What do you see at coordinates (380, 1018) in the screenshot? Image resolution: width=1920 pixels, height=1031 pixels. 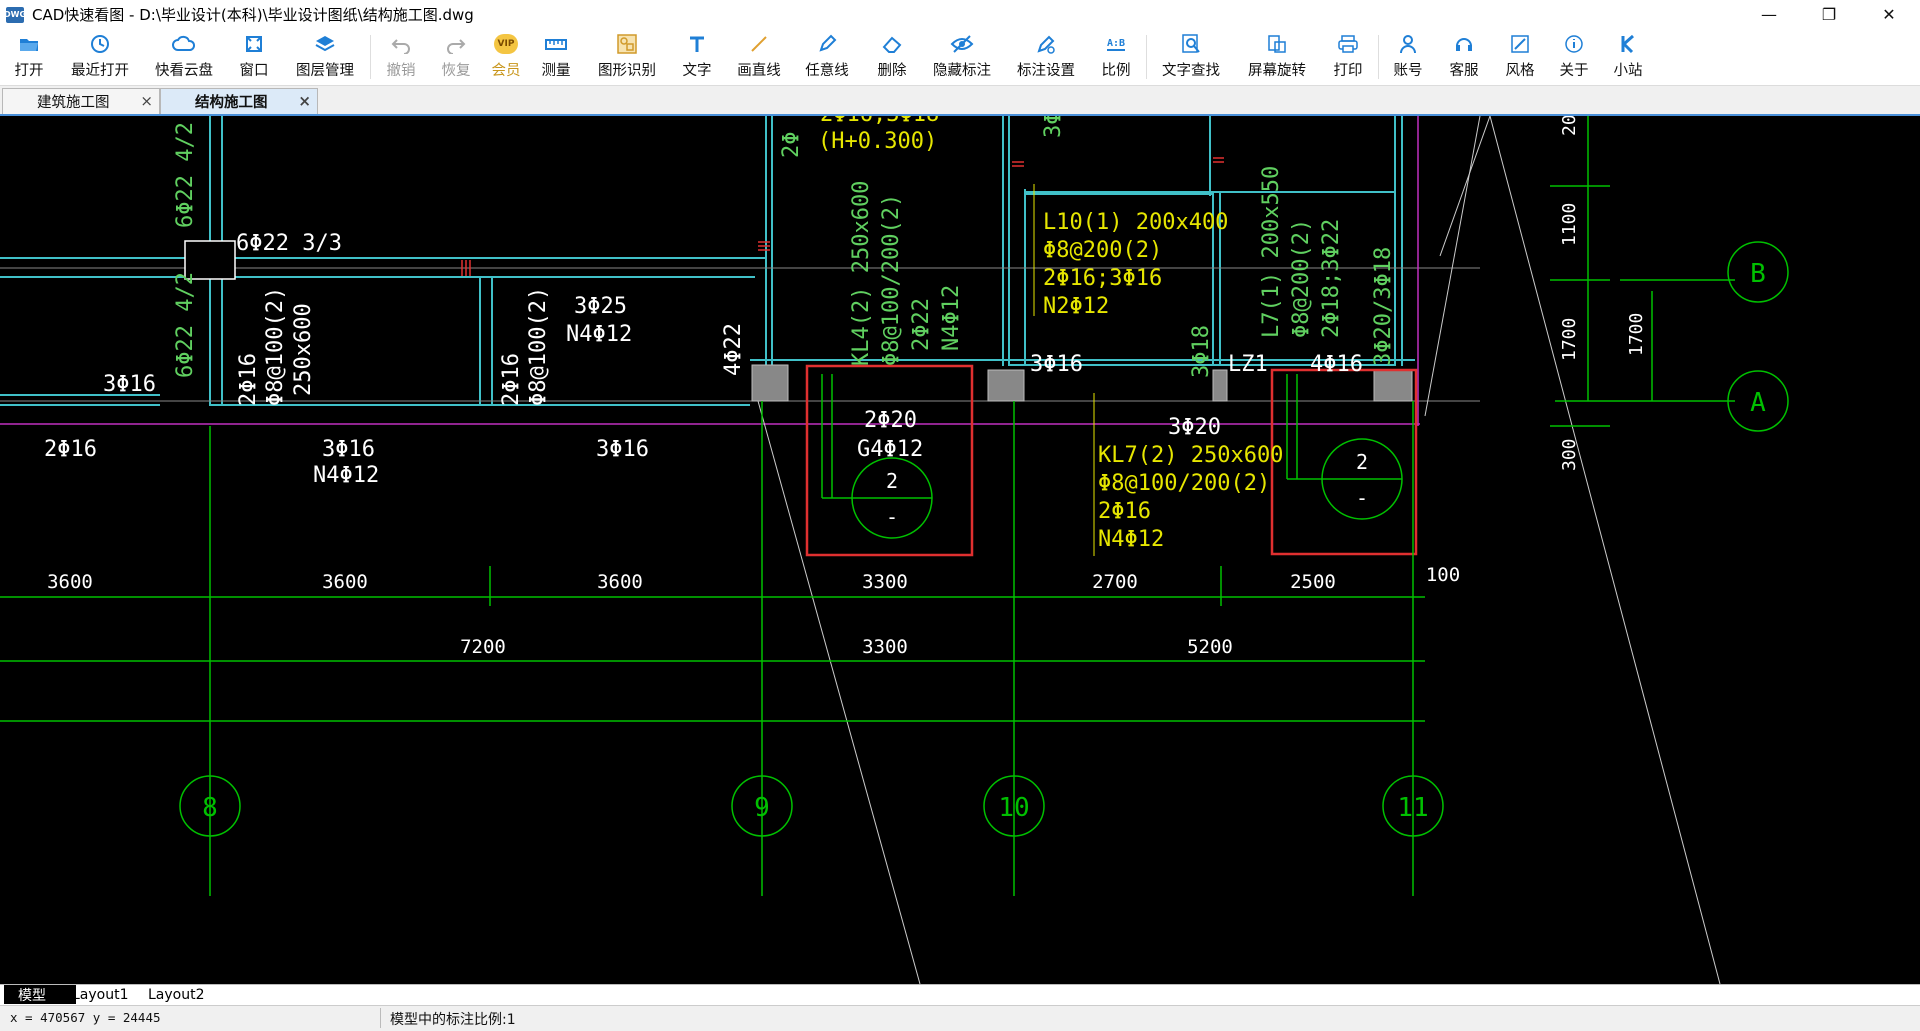 I see `status-divider` at bounding box center [380, 1018].